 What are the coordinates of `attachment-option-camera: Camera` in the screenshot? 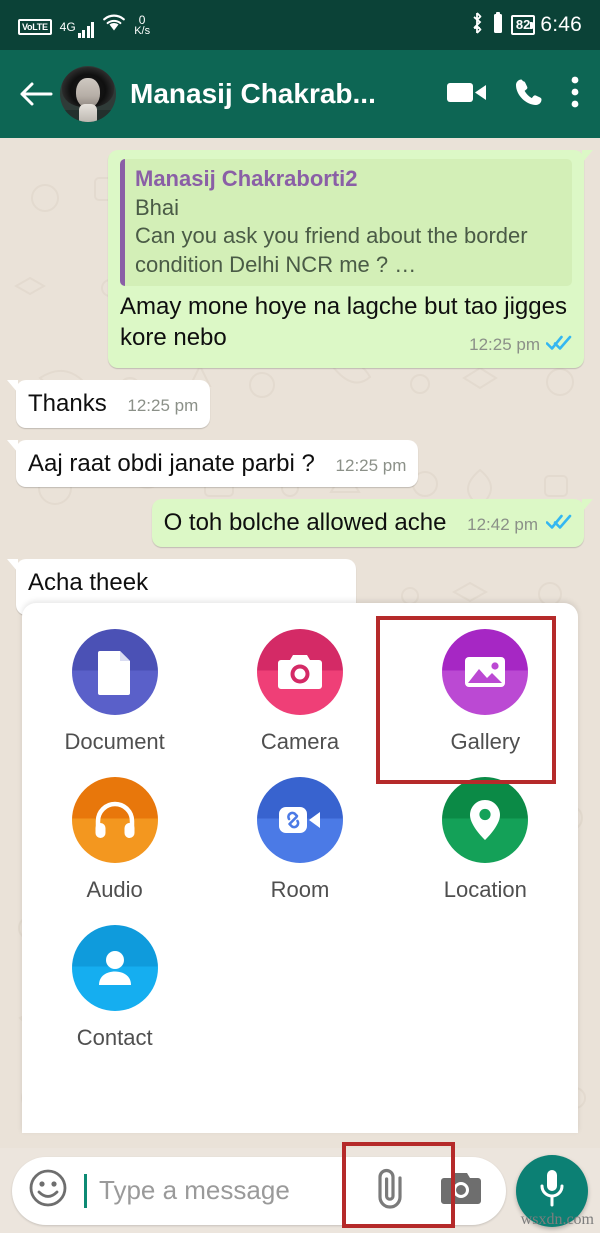 It's located at (299, 692).